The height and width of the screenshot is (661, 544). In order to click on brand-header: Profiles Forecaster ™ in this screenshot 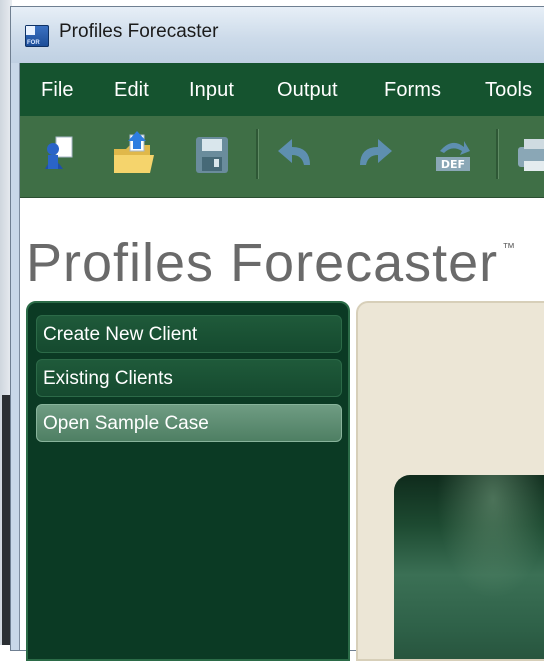, I will do `click(282, 249)`.